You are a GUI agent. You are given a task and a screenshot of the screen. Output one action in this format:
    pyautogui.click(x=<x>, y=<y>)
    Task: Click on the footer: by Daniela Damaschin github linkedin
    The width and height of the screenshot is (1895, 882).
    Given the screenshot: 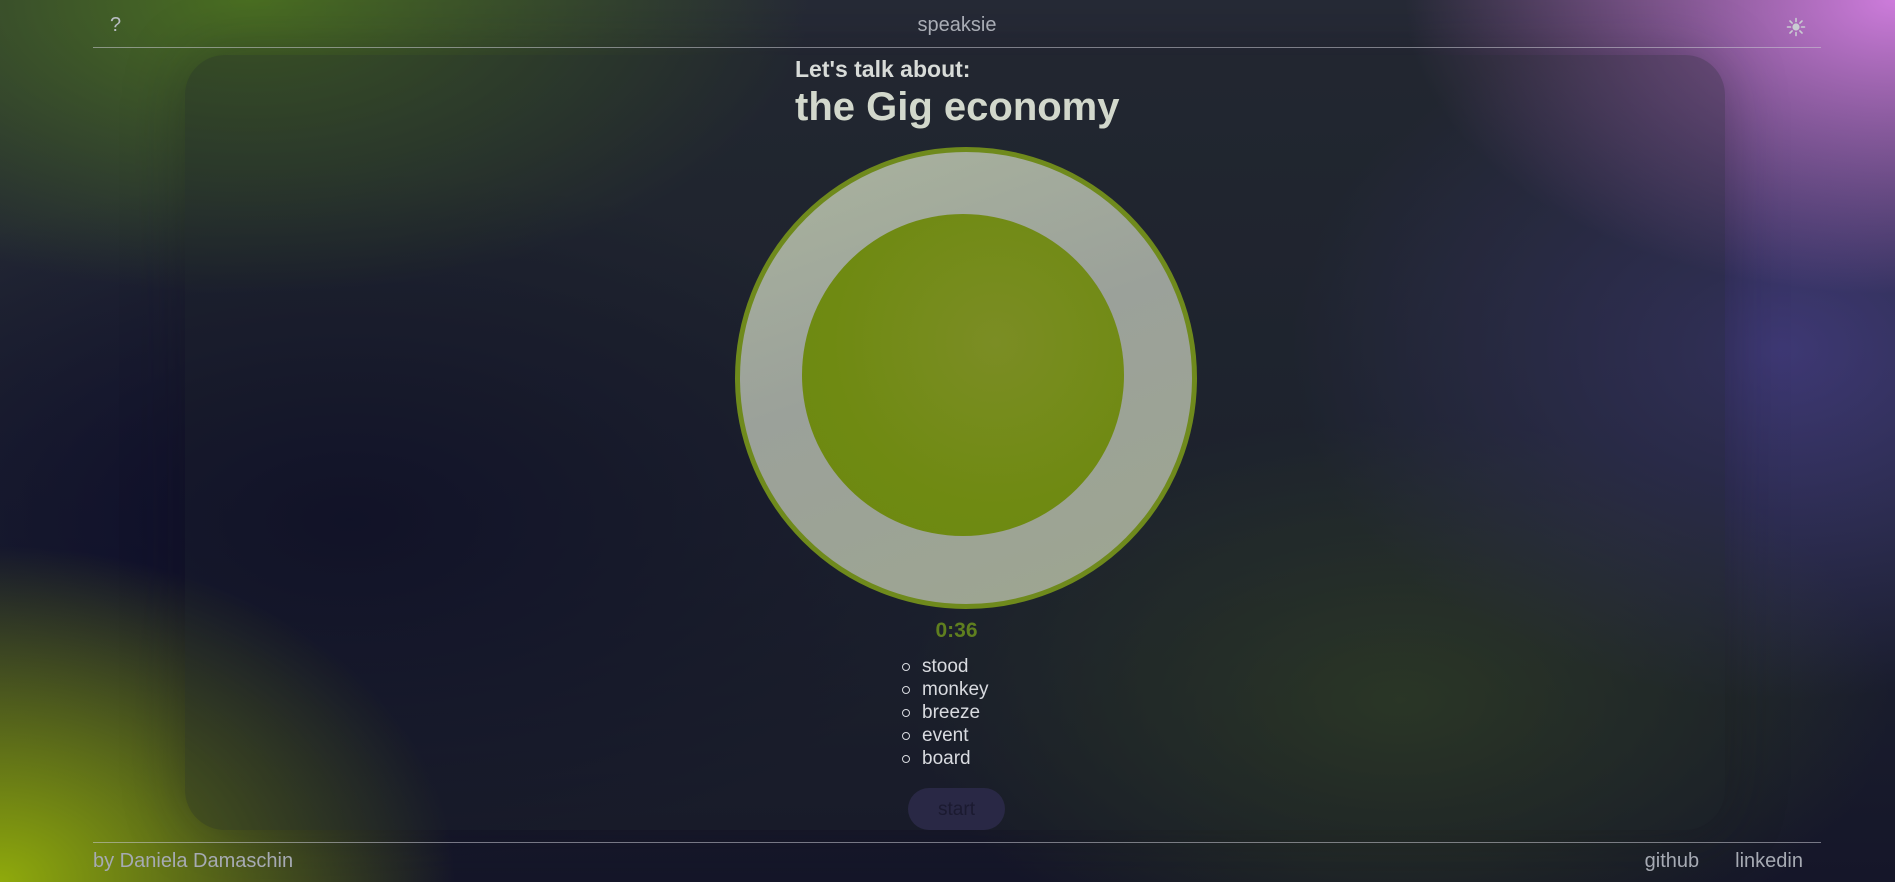 What is the action you would take?
    pyautogui.click(x=957, y=862)
    